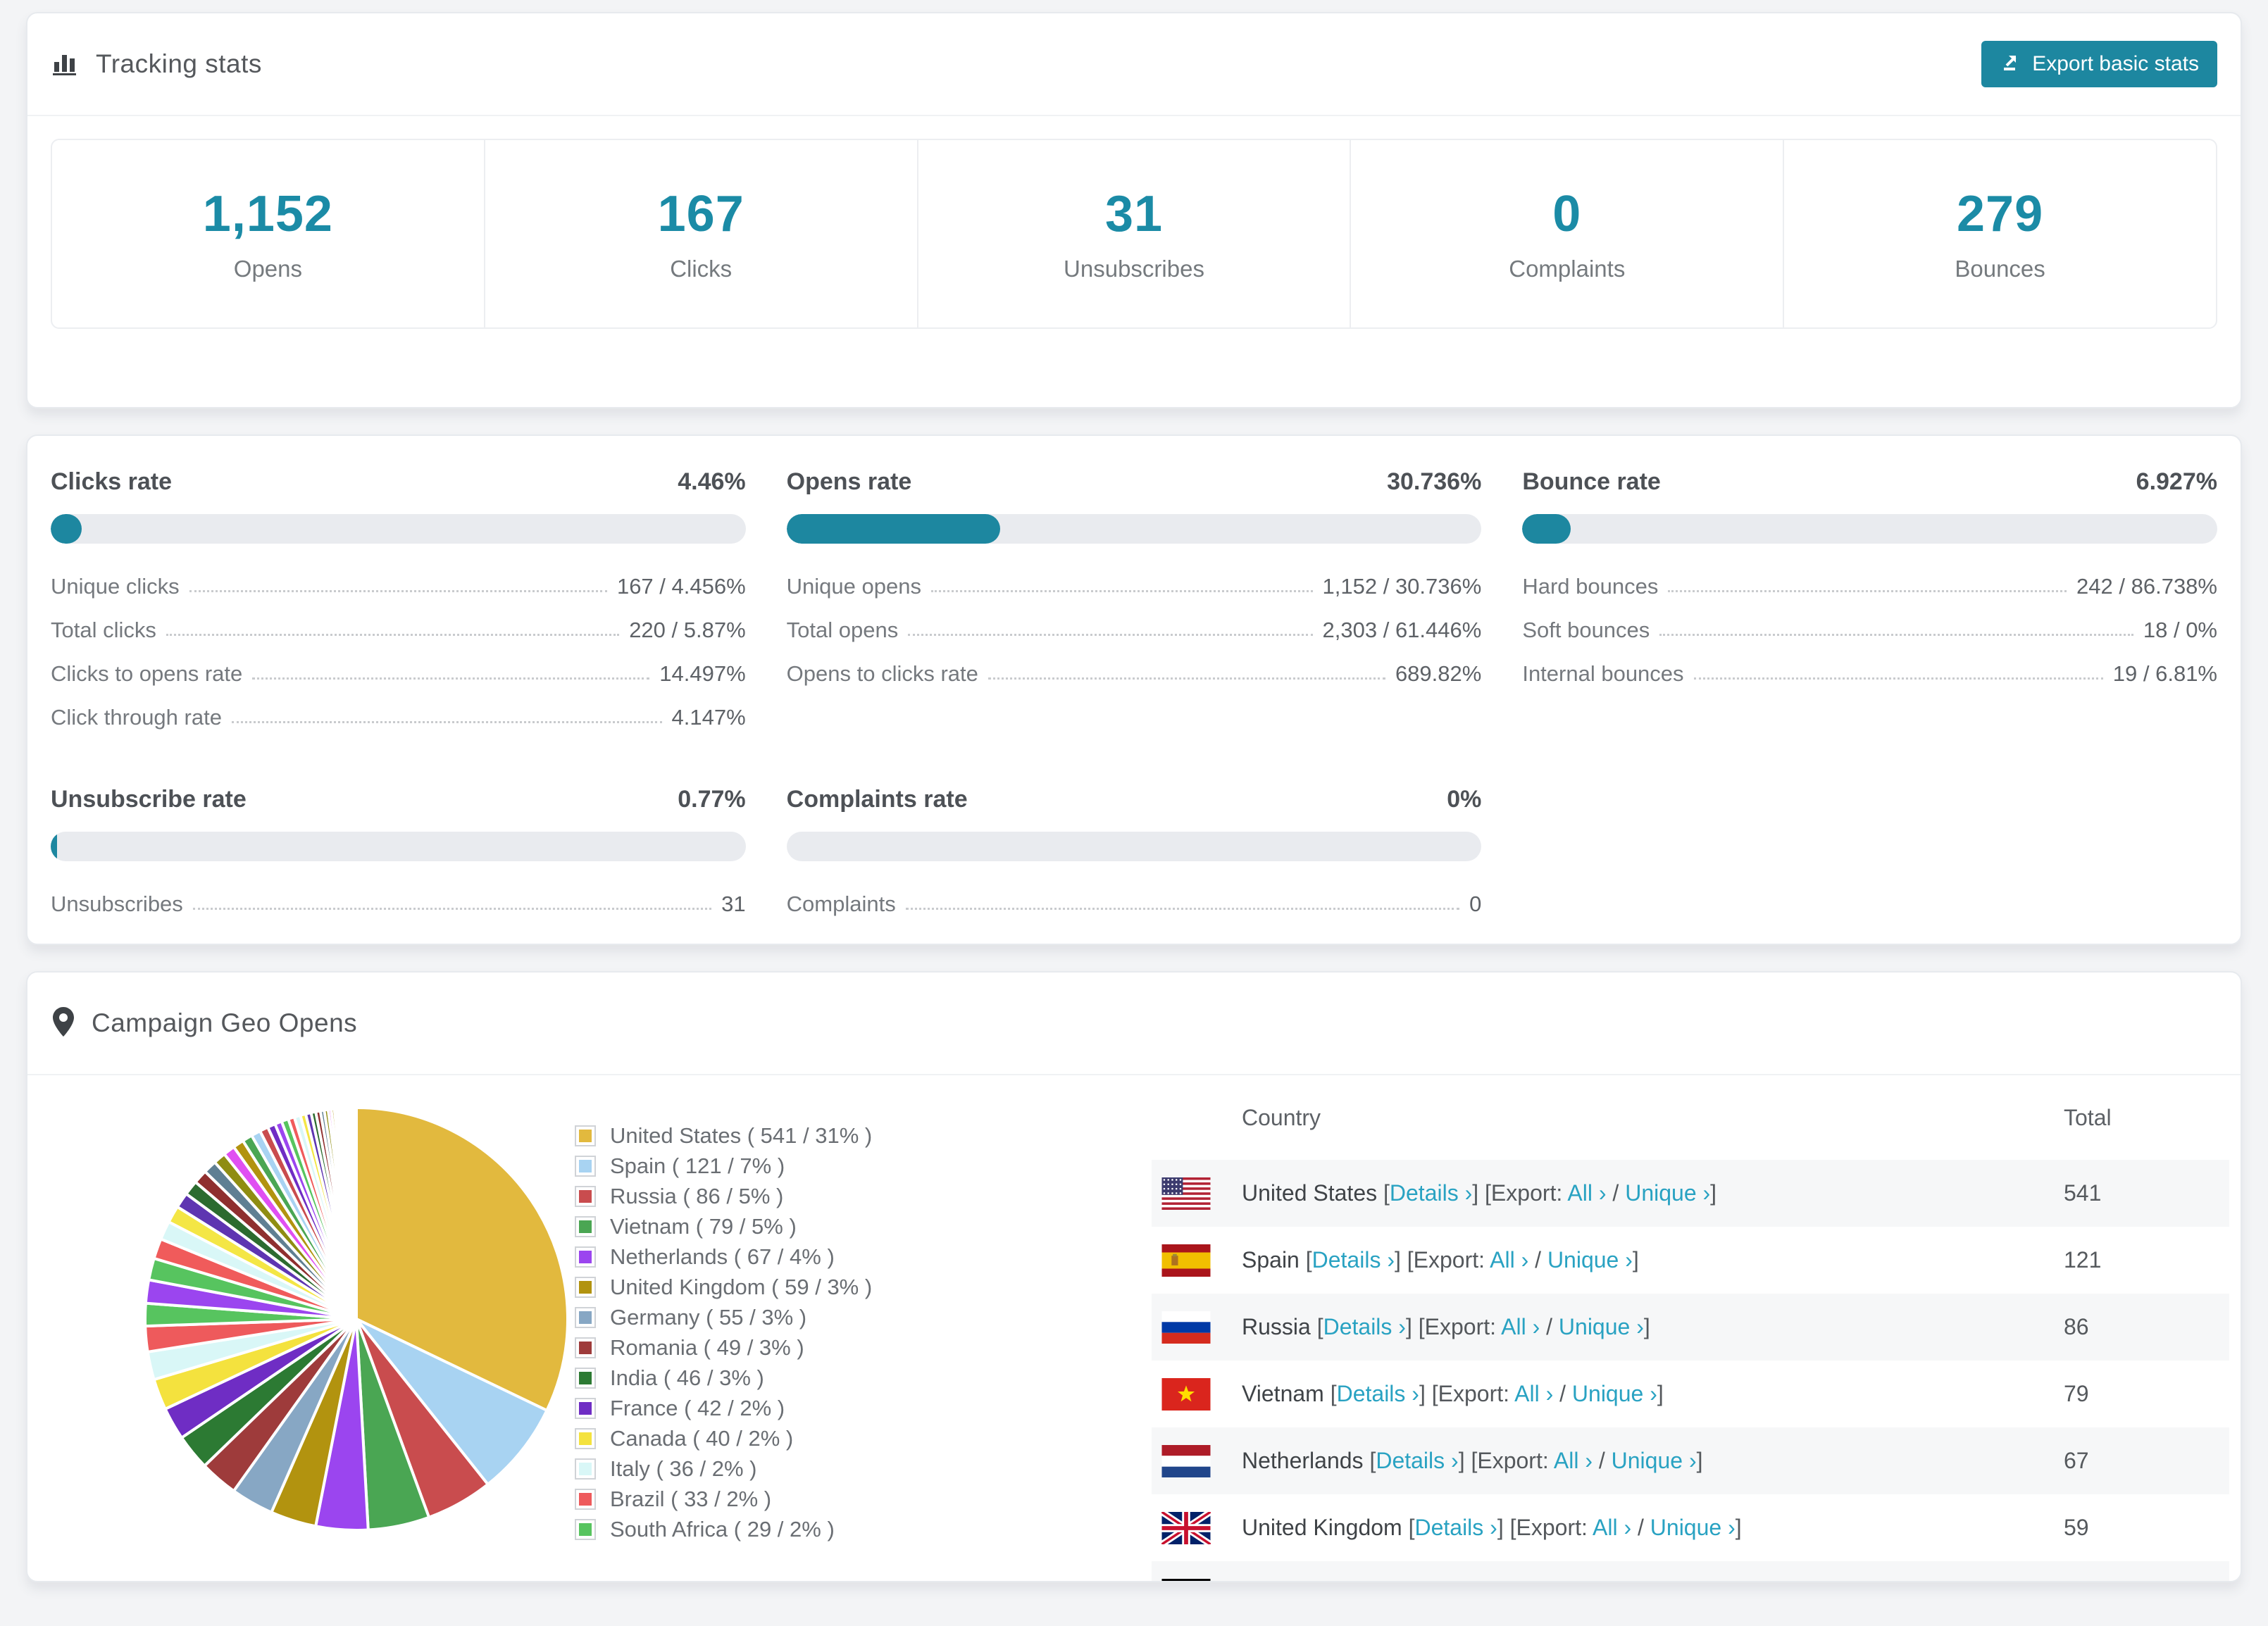 This screenshot has height=1626, width=2268. Describe the element at coordinates (864, 1226) in the screenshot. I see `legend-item-vietnam: Vietnam ( 79 / 5% )` at that location.